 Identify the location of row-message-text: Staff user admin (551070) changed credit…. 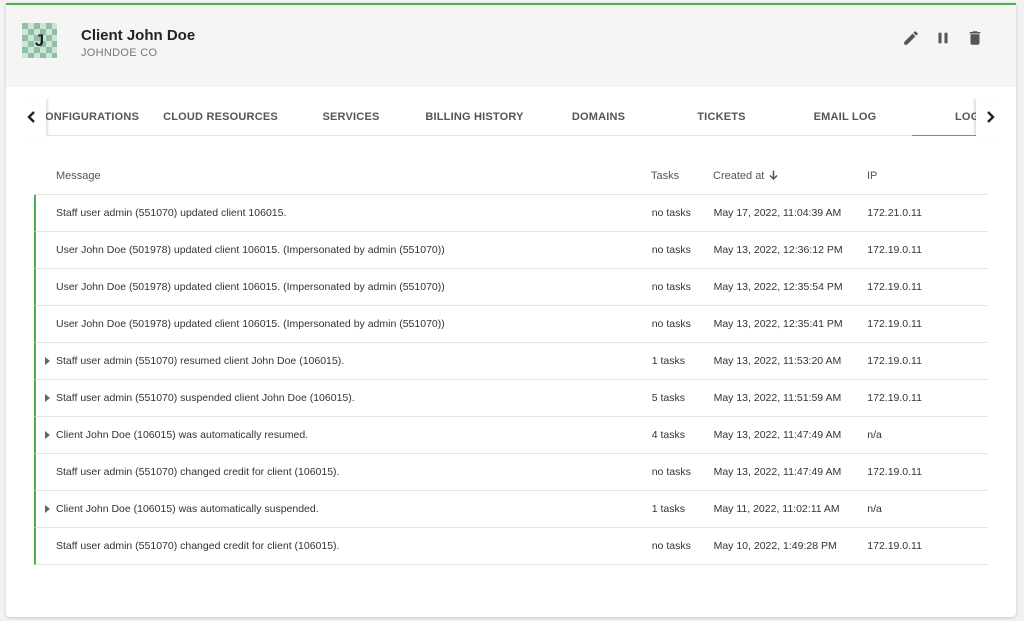
(198, 546).